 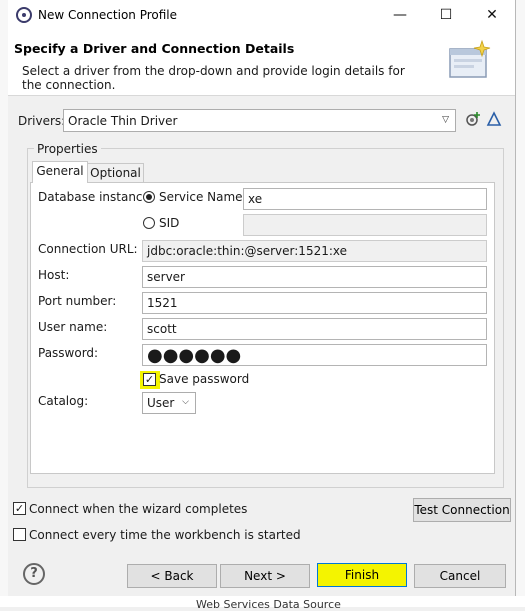 I want to click on new-driver-icon, so click(x=473, y=120).